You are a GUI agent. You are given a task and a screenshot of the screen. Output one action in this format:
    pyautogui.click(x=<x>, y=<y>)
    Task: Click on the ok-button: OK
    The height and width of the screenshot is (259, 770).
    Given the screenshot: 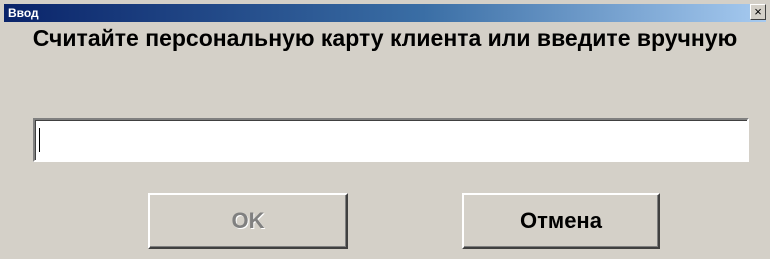 What is the action you would take?
    pyautogui.click(x=248, y=221)
    